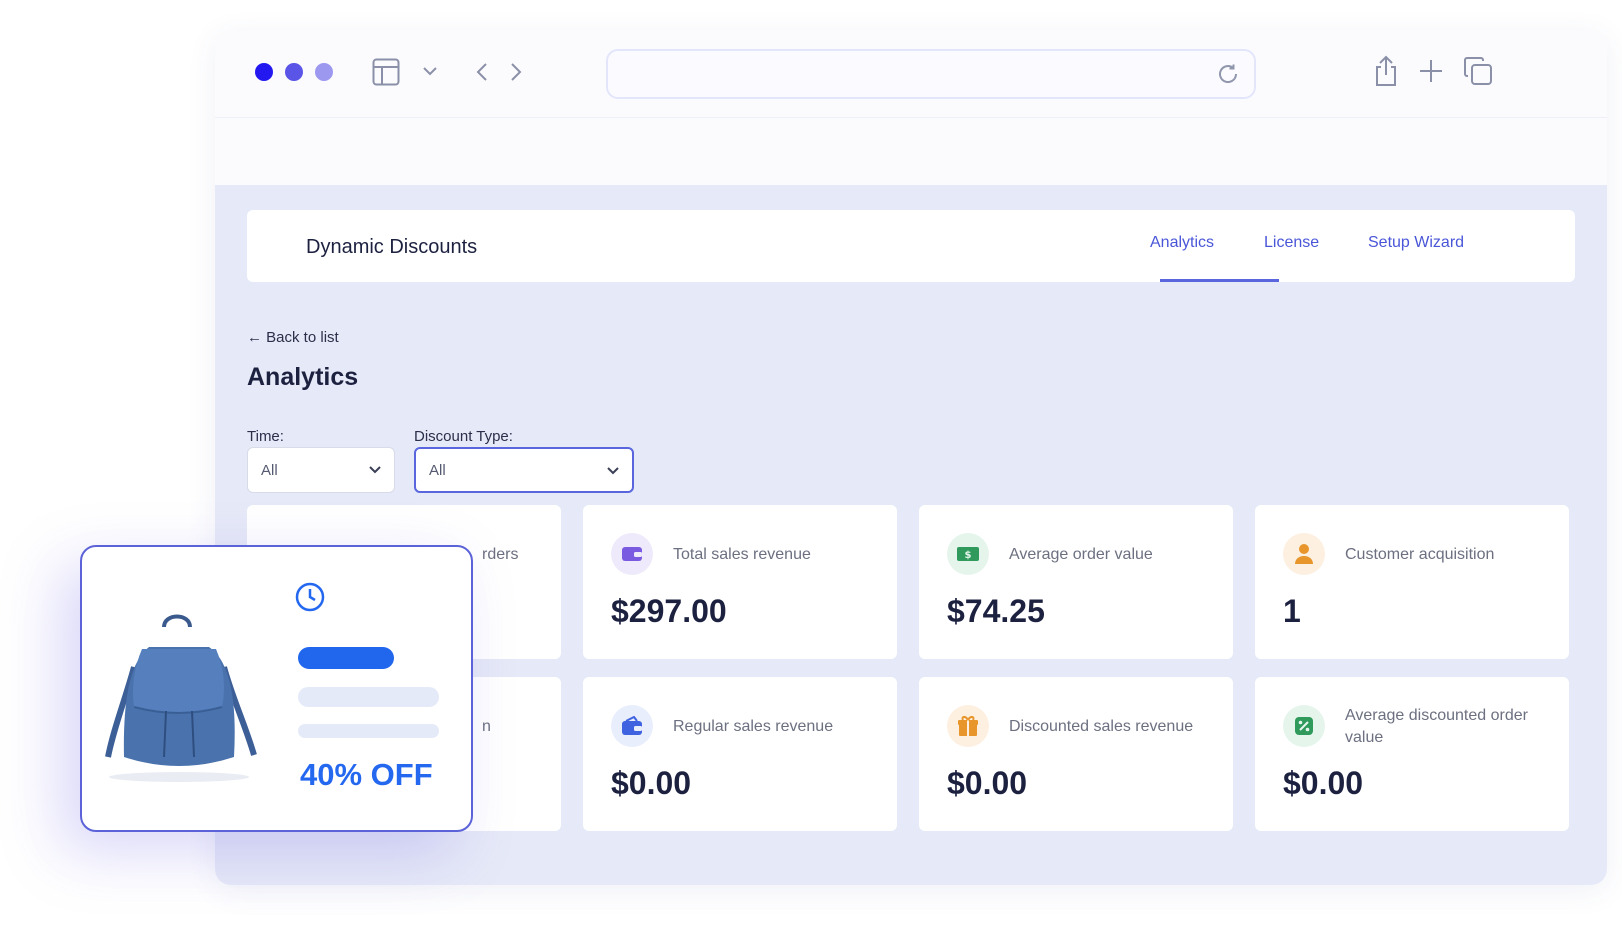  Describe the element at coordinates (632, 554) in the screenshot. I see `wallet-icon` at that location.